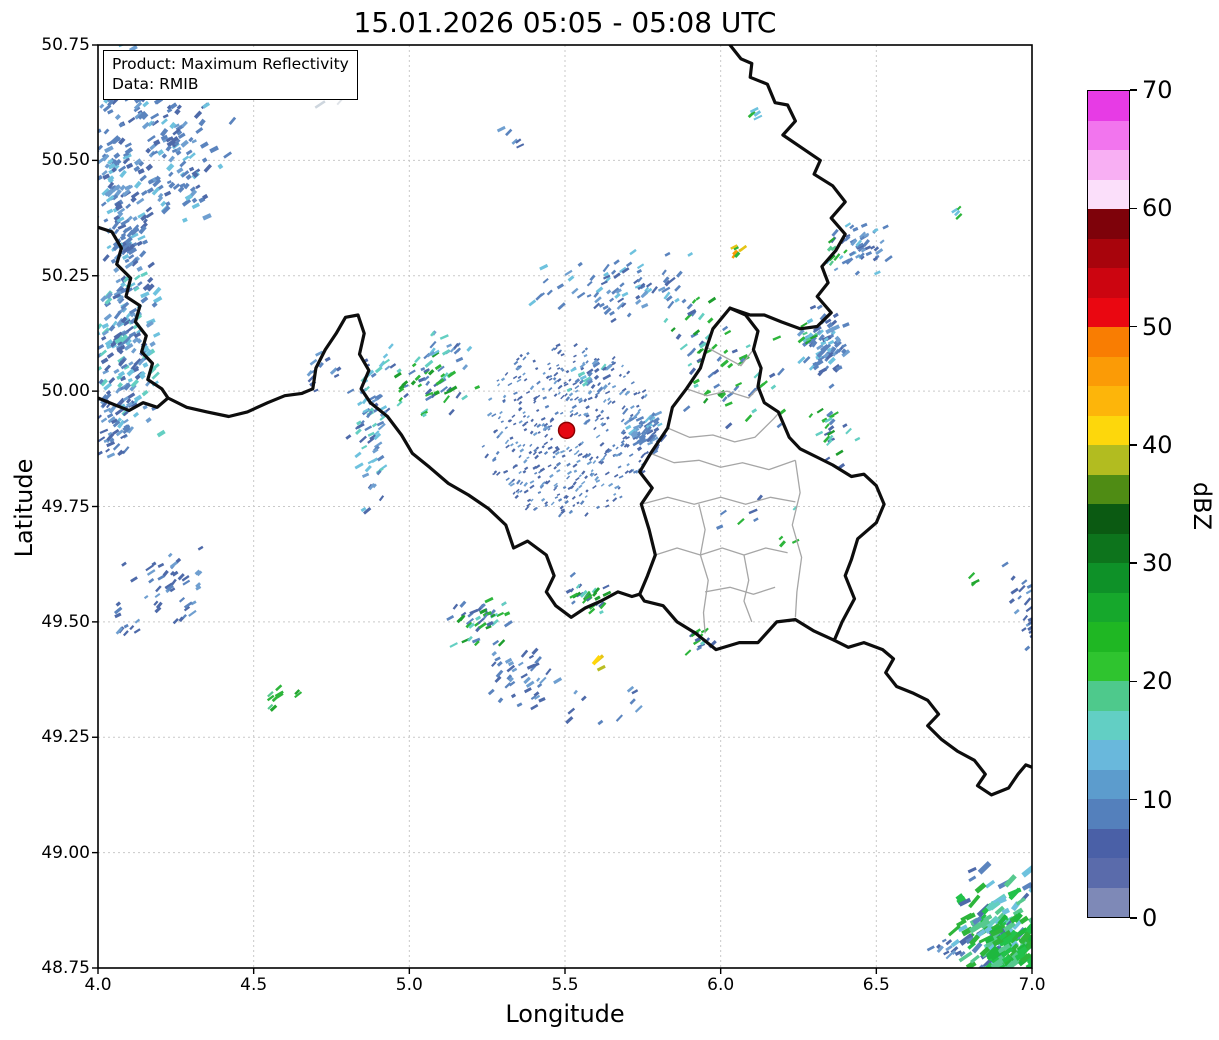  Describe the element at coordinates (1157, 799) in the screenshot. I see `colorbar-tick-label: 10` at that location.